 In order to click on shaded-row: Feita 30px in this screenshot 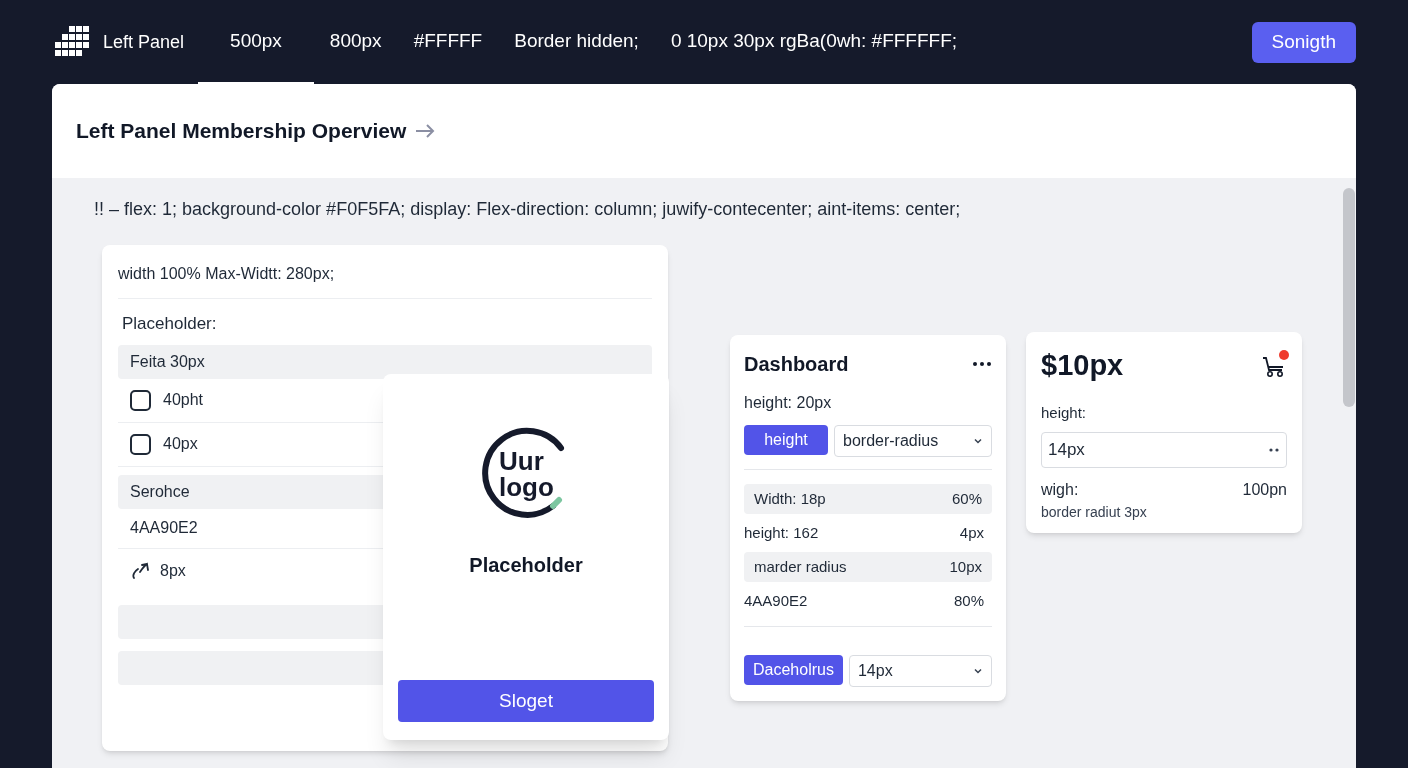, I will do `click(385, 361)`.